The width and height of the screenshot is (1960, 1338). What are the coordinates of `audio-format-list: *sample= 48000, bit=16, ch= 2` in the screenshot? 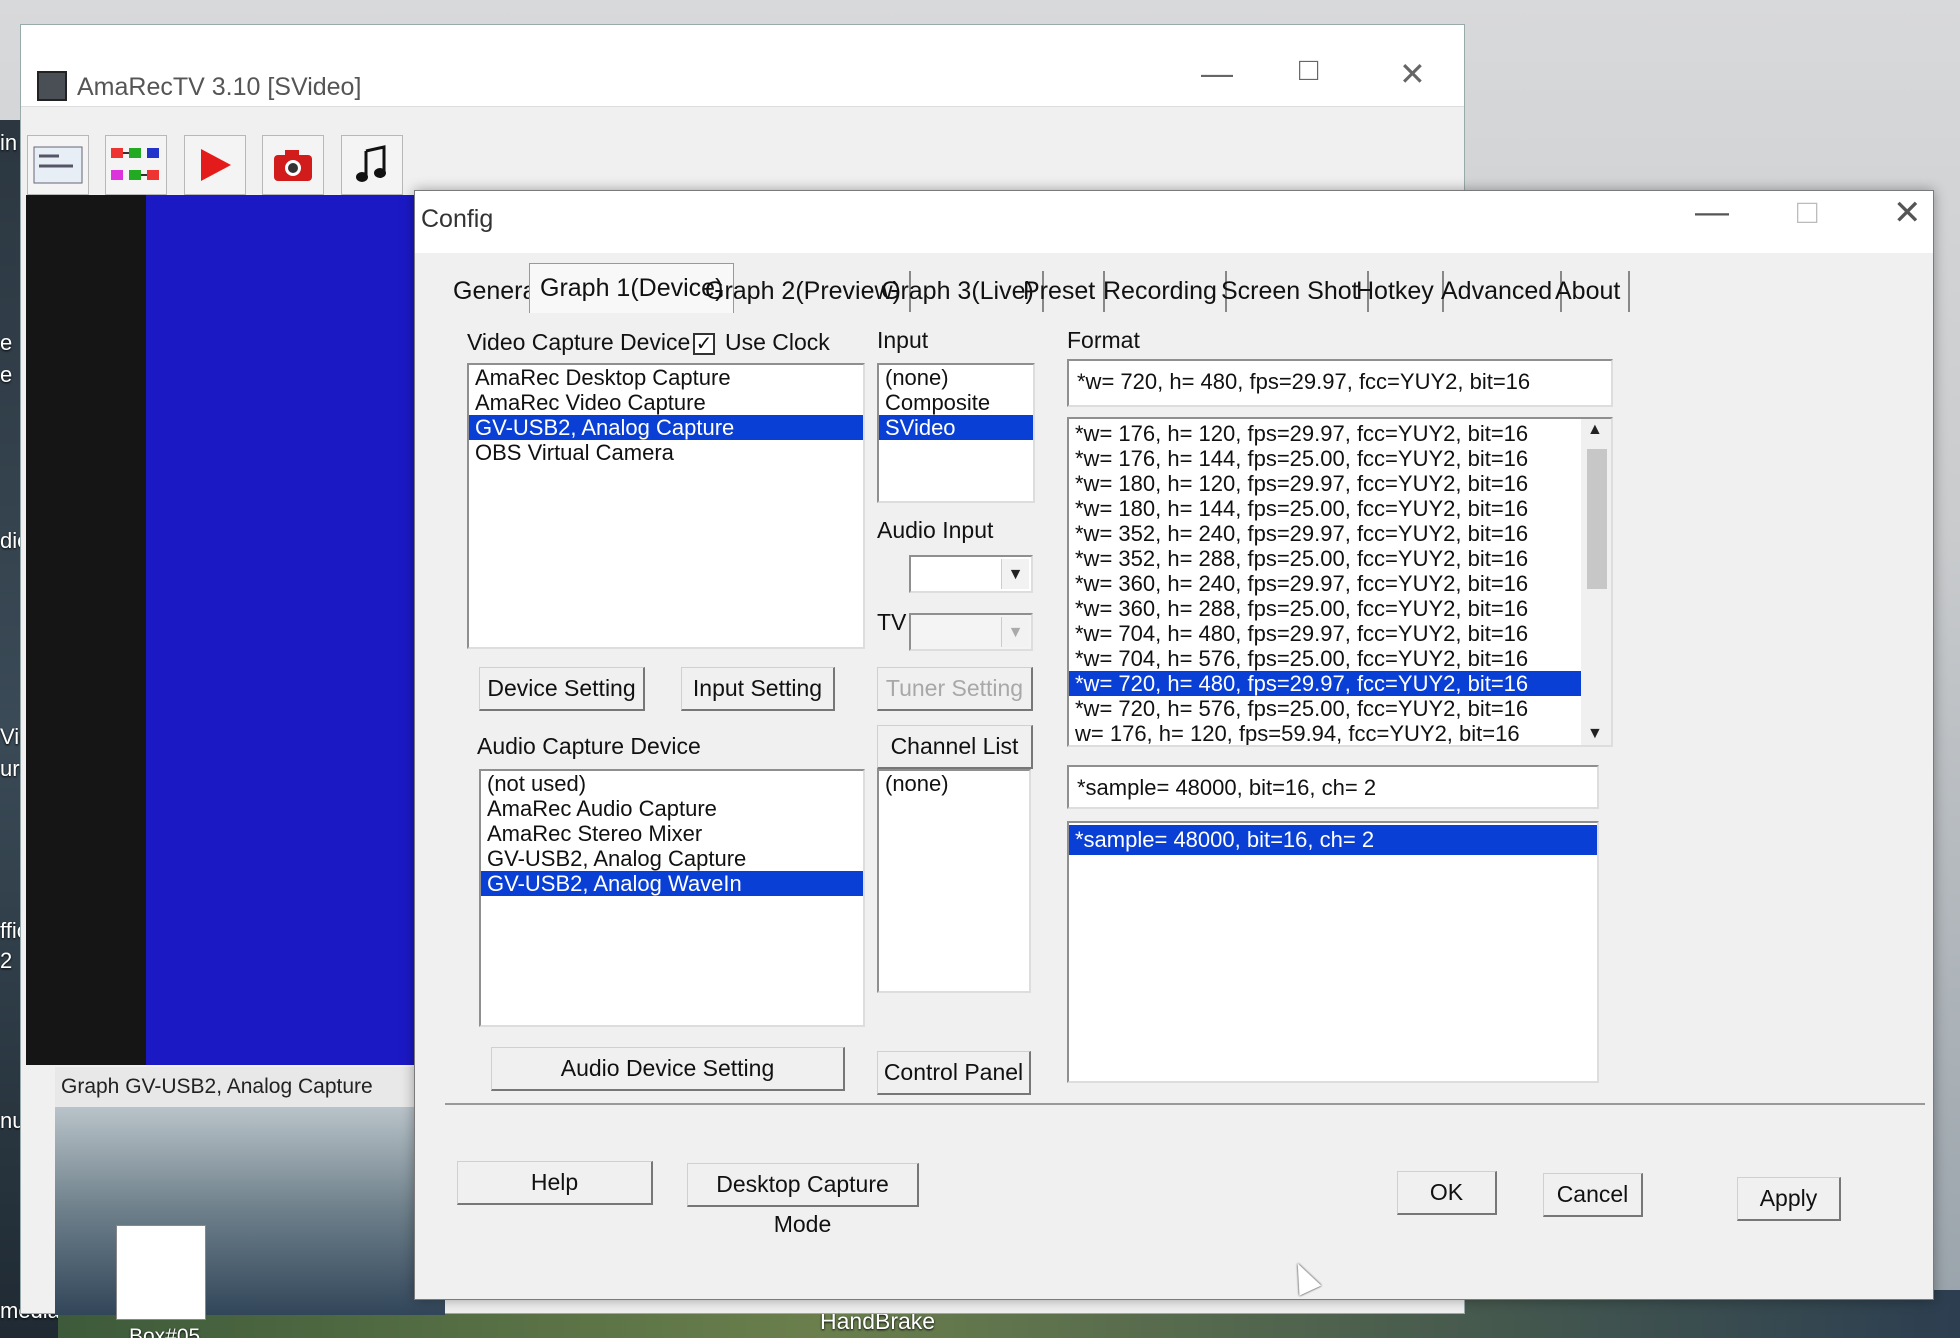 It's located at (1333, 952).